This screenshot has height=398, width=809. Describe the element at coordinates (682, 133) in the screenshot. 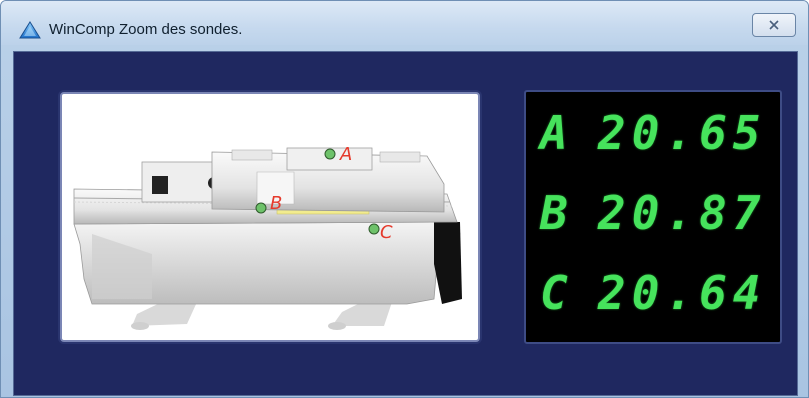

I see `readout-value: 20.65` at that location.